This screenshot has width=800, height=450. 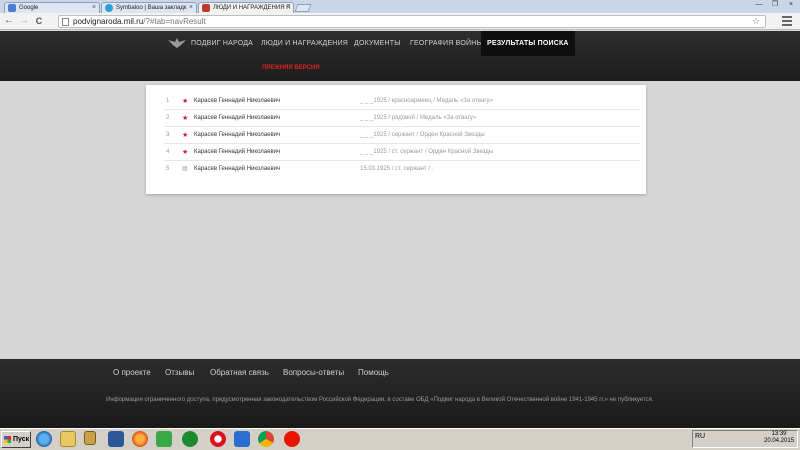 I want to click on start-button: Пуск, so click(x=16, y=439).